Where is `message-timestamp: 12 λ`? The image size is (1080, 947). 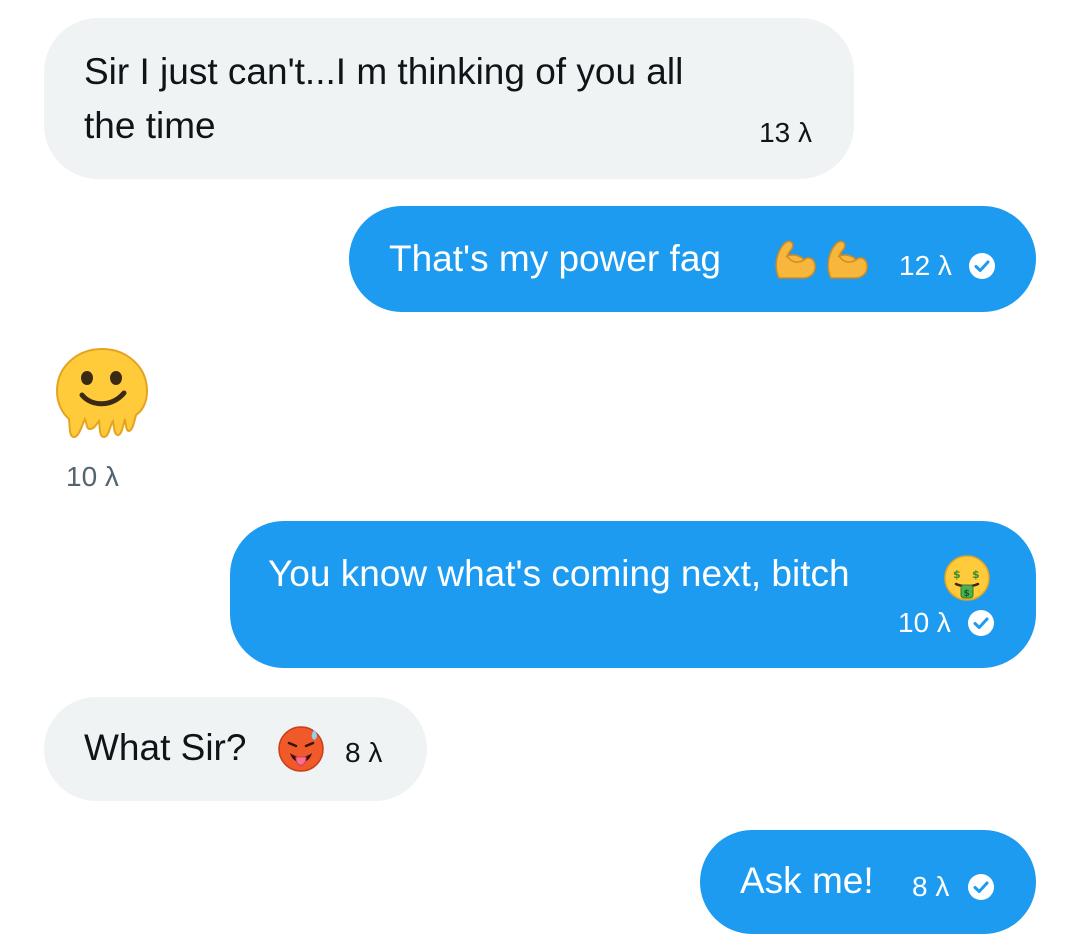 message-timestamp: 12 λ is located at coordinates (925, 265).